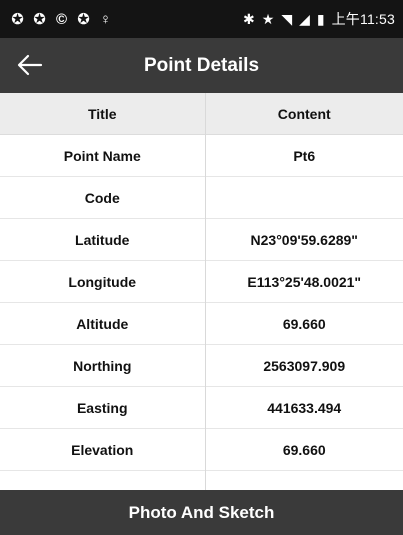 This screenshot has height=535, width=403. Describe the element at coordinates (201, 366) in the screenshot. I see `table-row: Northing 2563097.909` at that location.